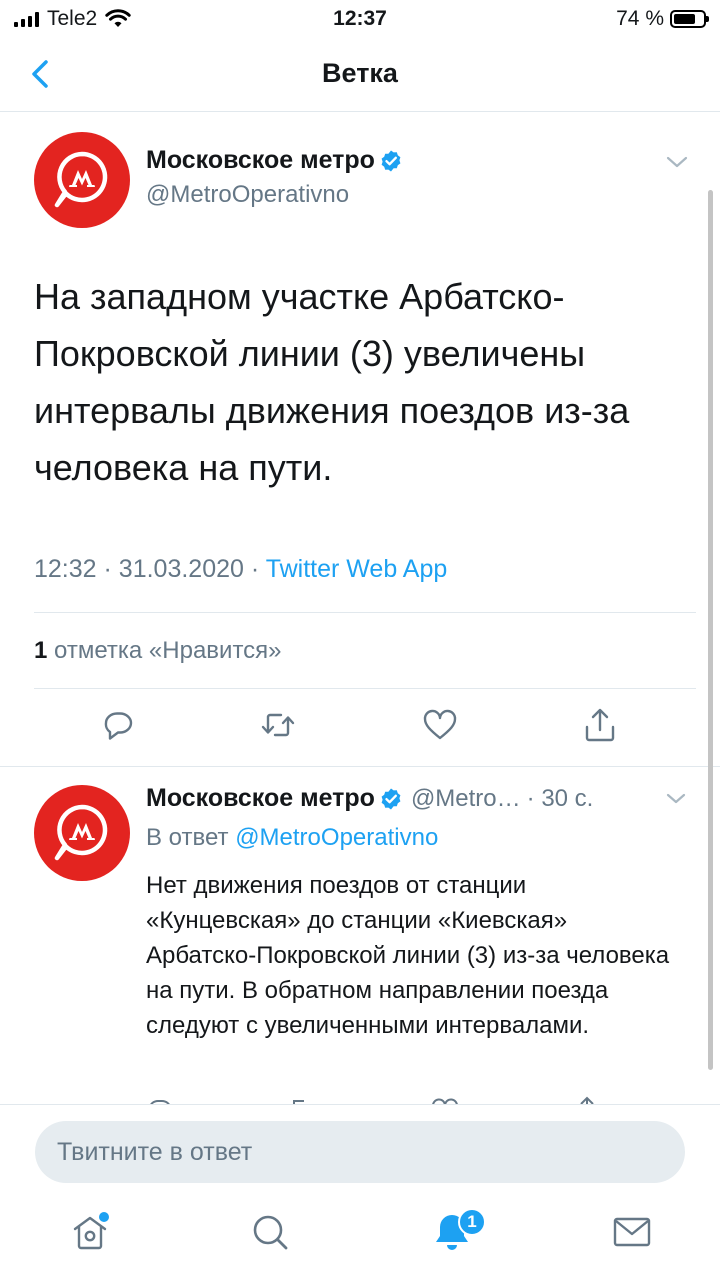 This screenshot has height=1280, width=720. Describe the element at coordinates (260, 798) in the screenshot. I see `reply-author-display-name: Московское метро` at that location.